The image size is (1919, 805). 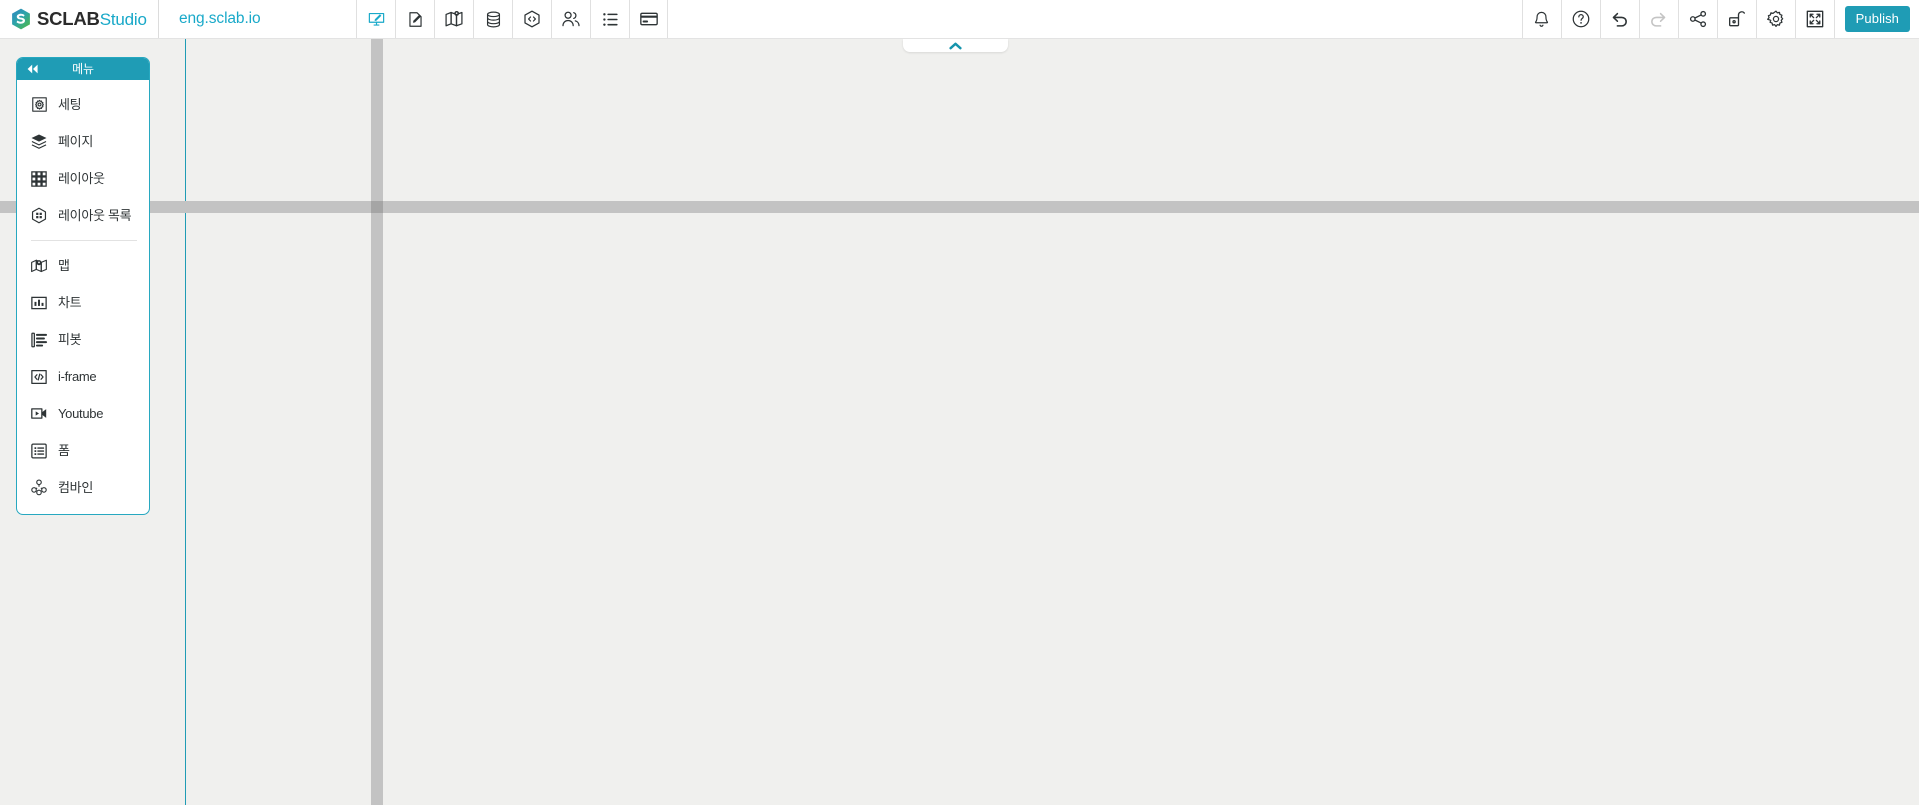 What do you see at coordinates (21, 19) in the screenshot?
I see `sclab-hexagon-s-logo` at bounding box center [21, 19].